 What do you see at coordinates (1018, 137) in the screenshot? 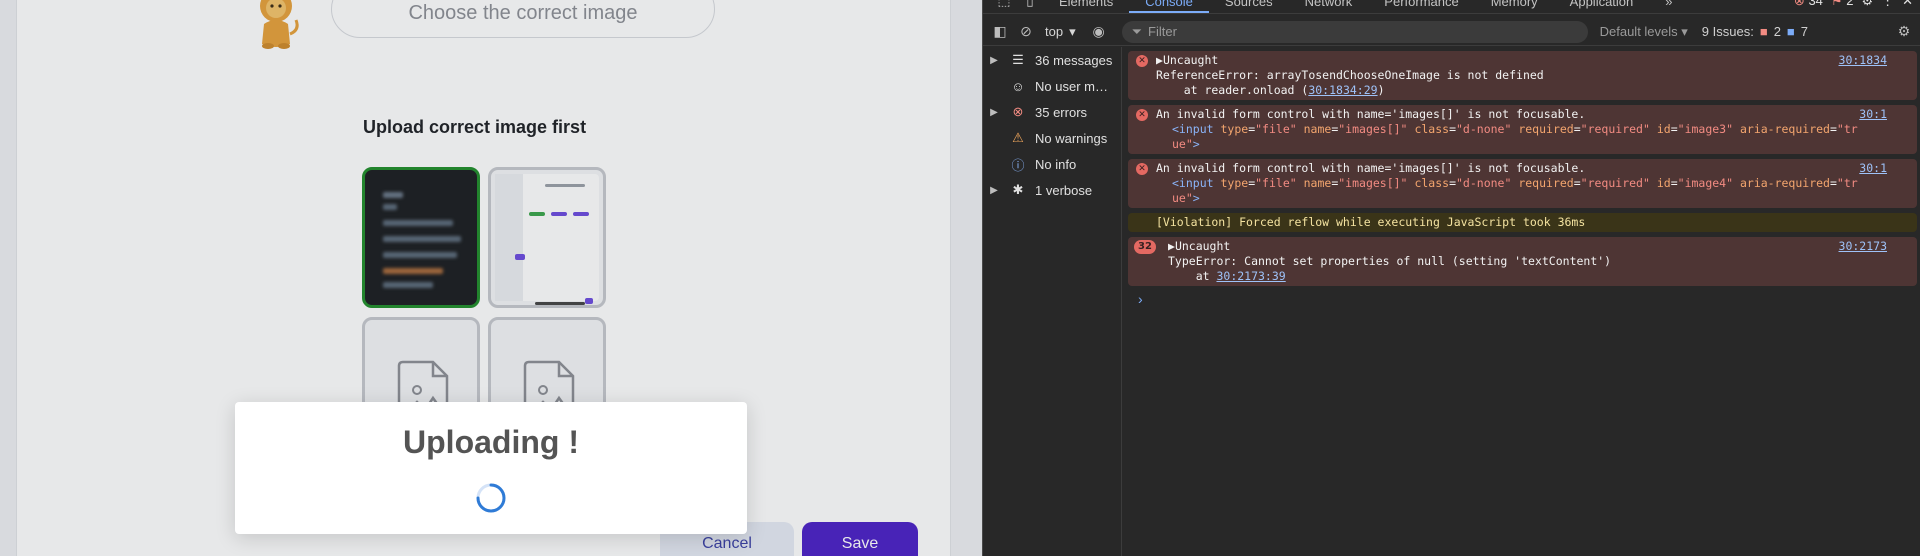
I see `warning-icon: ⚠` at bounding box center [1018, 137].